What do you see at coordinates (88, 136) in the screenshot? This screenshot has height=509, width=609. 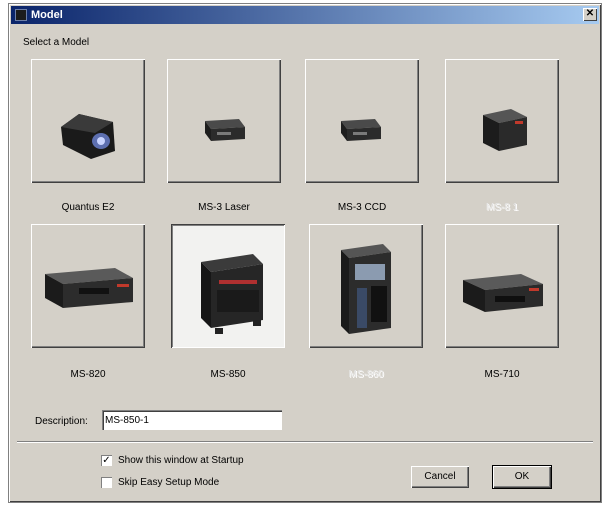 I see `quantus-e2-scanner-icon` at bounding box center [88, 136].